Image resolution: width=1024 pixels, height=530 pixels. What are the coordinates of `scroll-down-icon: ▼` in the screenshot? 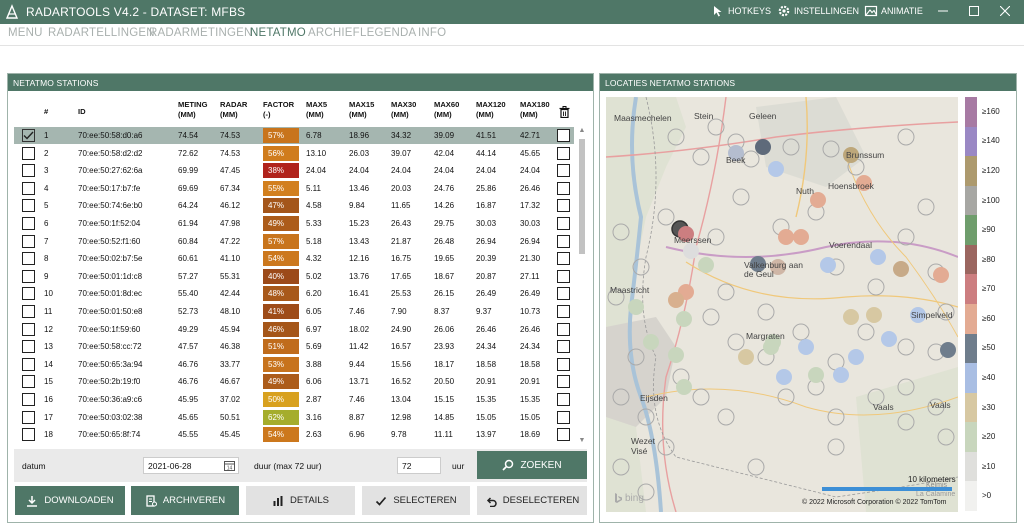 It's located at (582, 441).